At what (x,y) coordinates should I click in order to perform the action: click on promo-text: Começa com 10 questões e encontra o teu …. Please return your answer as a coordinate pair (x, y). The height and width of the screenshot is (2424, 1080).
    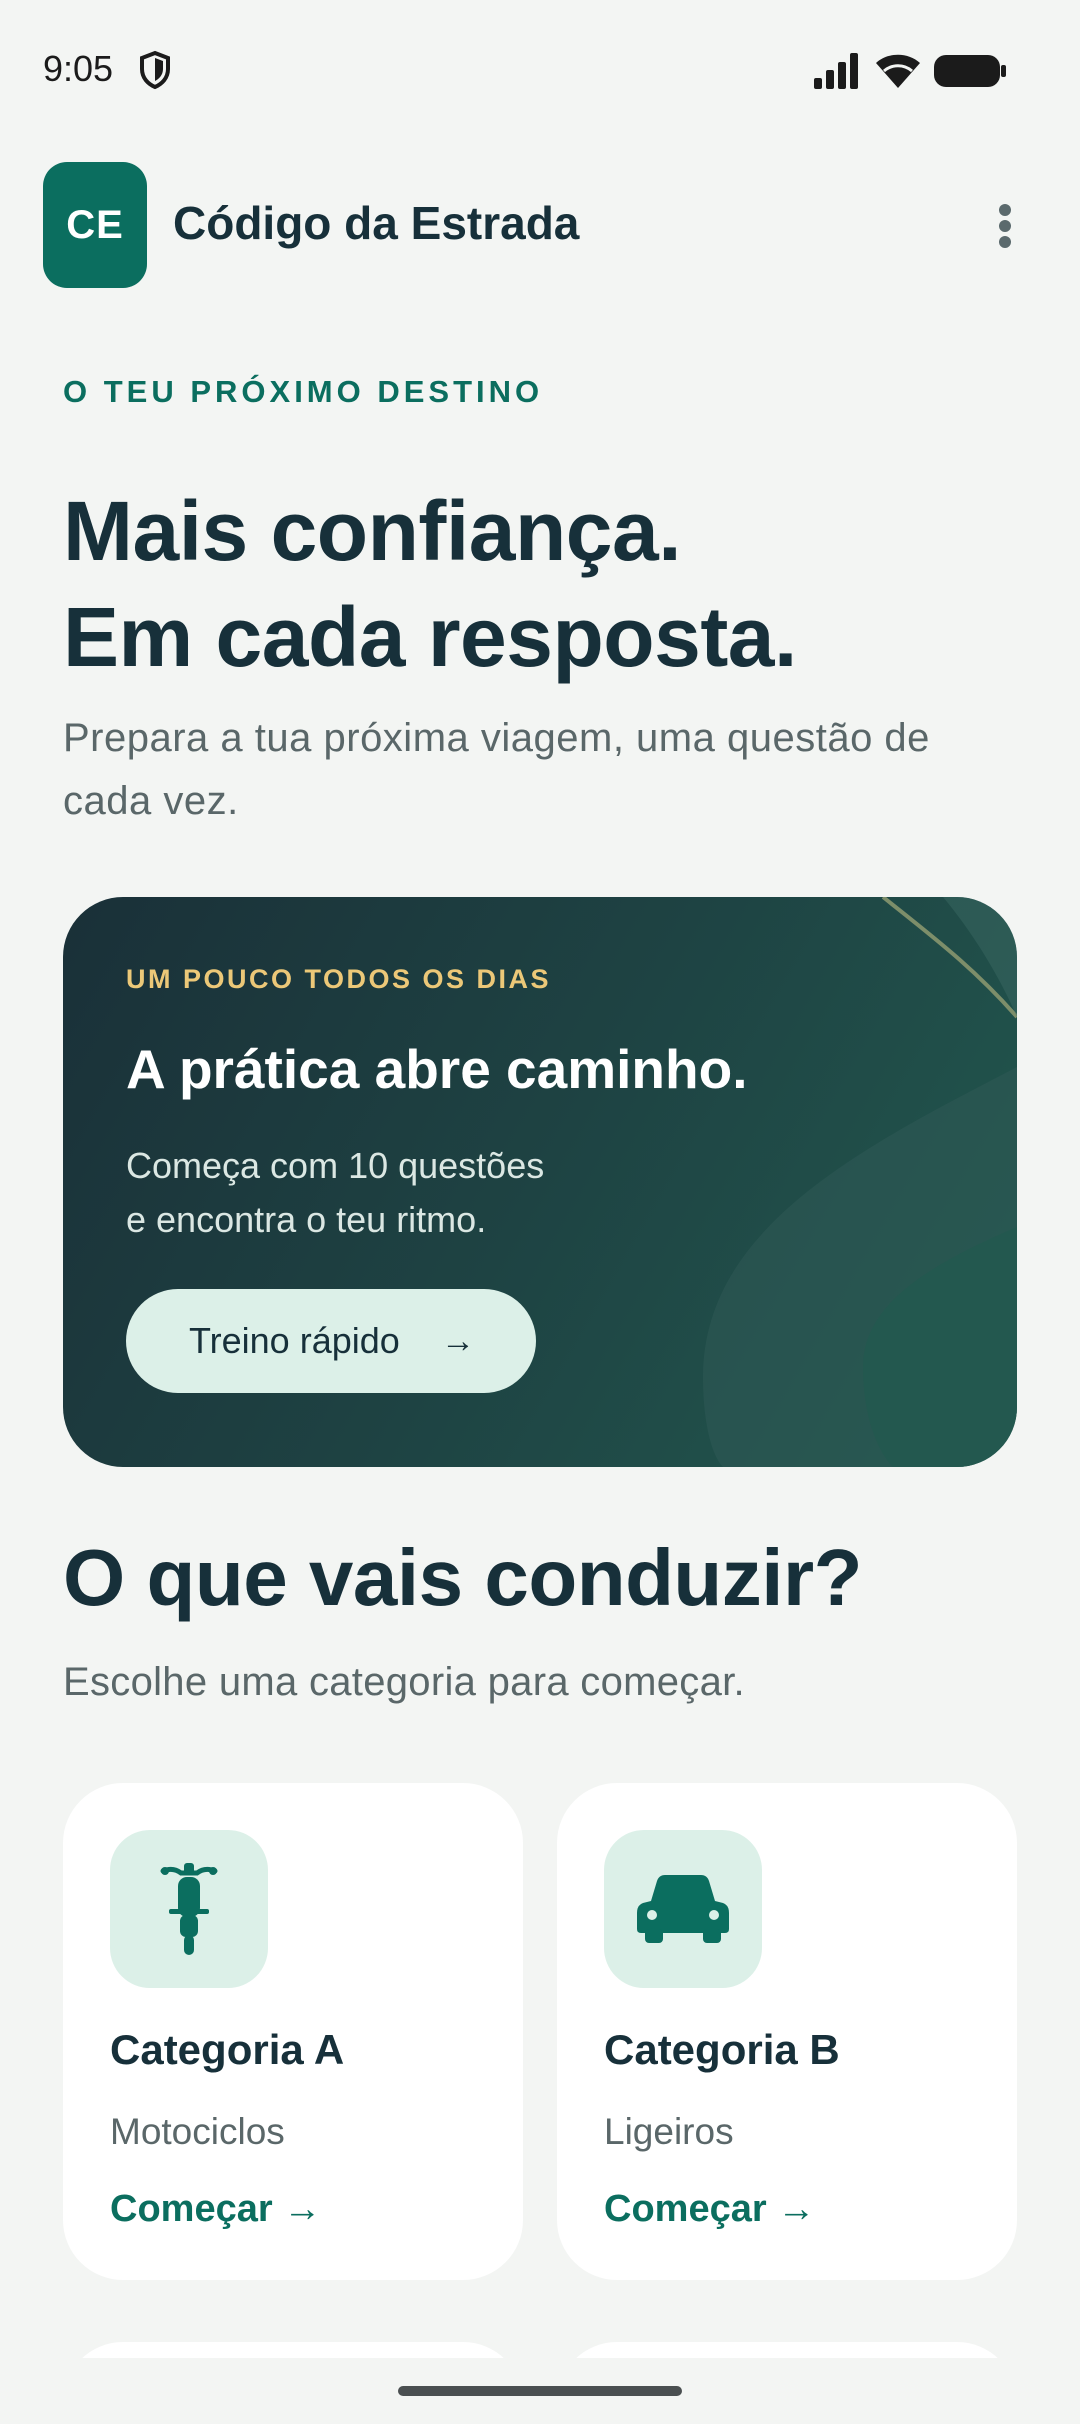
    Looking at the image, I should click on (406, 1193).